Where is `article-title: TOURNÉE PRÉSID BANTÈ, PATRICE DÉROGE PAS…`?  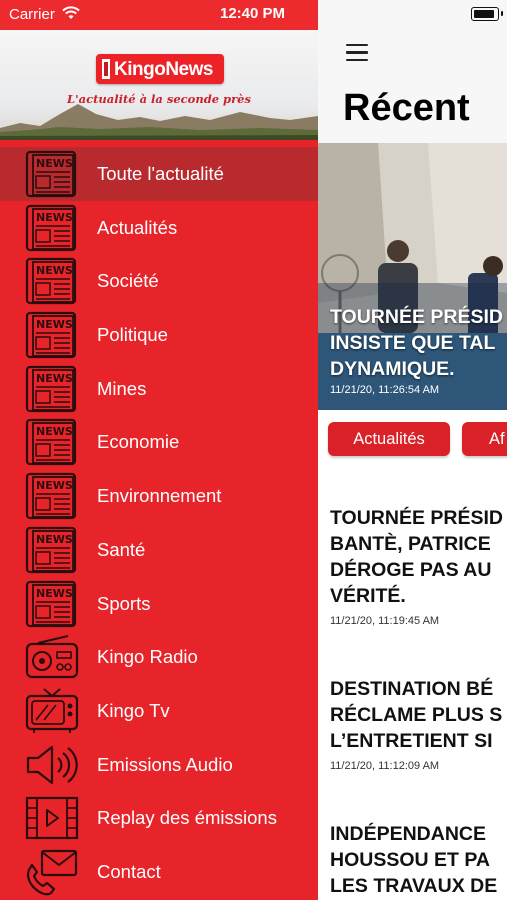
article-title: TOURNÉE PRÉSID BANTÈ, PATRICE DÉROGE PAS… is located at coordinates (417, 557).